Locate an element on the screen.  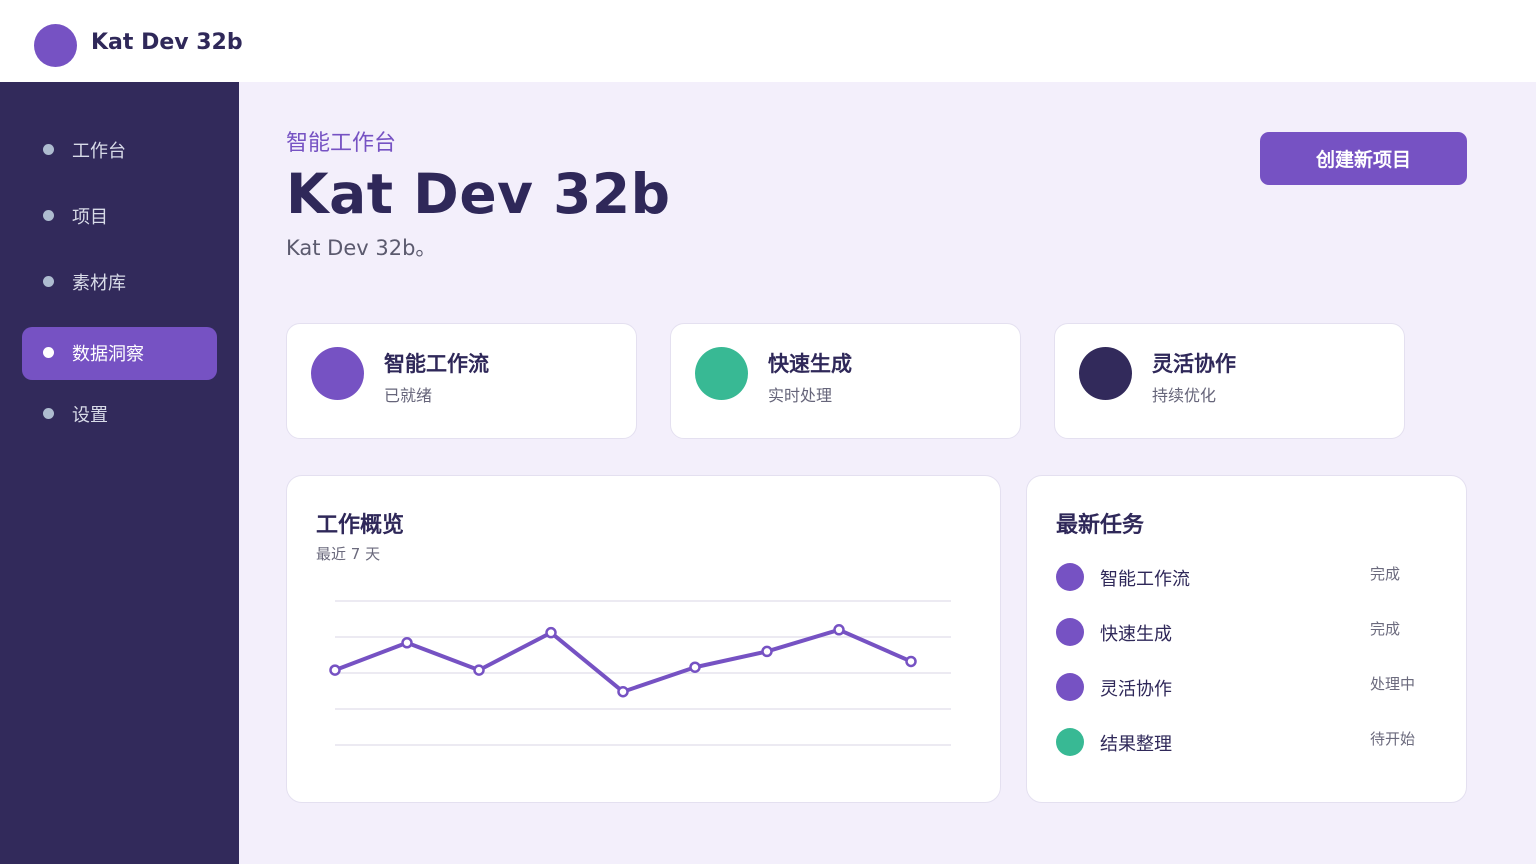
sidebar-item-label: 工作台 is located at coordinates (99, 151).